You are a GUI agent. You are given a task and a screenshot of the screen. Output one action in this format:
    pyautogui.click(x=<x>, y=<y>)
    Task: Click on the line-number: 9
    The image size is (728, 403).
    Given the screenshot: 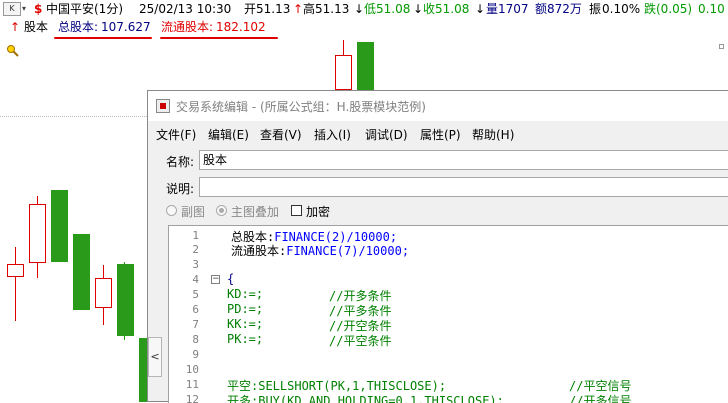 What is the action you would take?
    pyautogui.click(x=195, y=354)
    